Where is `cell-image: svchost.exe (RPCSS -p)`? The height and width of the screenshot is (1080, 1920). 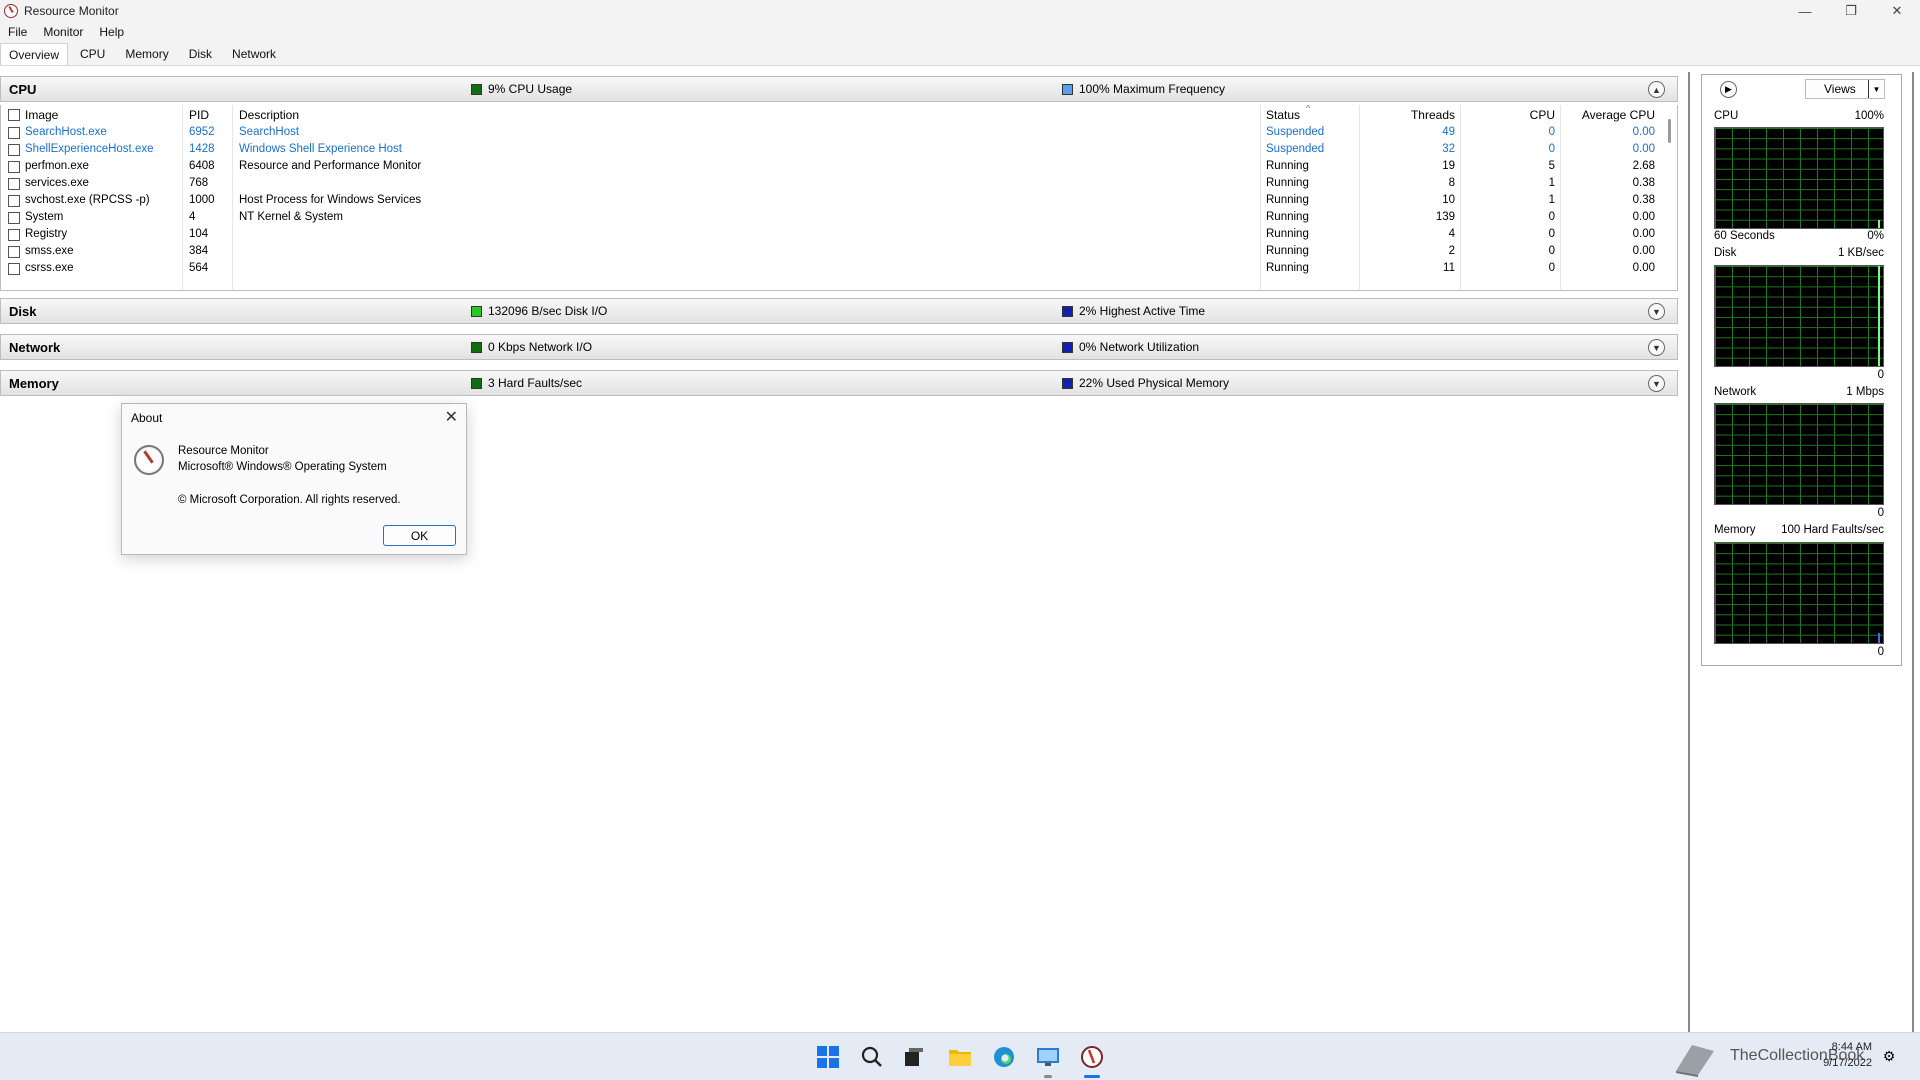
cell-image: svchost.exe (RPCSS -p) is located at coordinates (87, 200).